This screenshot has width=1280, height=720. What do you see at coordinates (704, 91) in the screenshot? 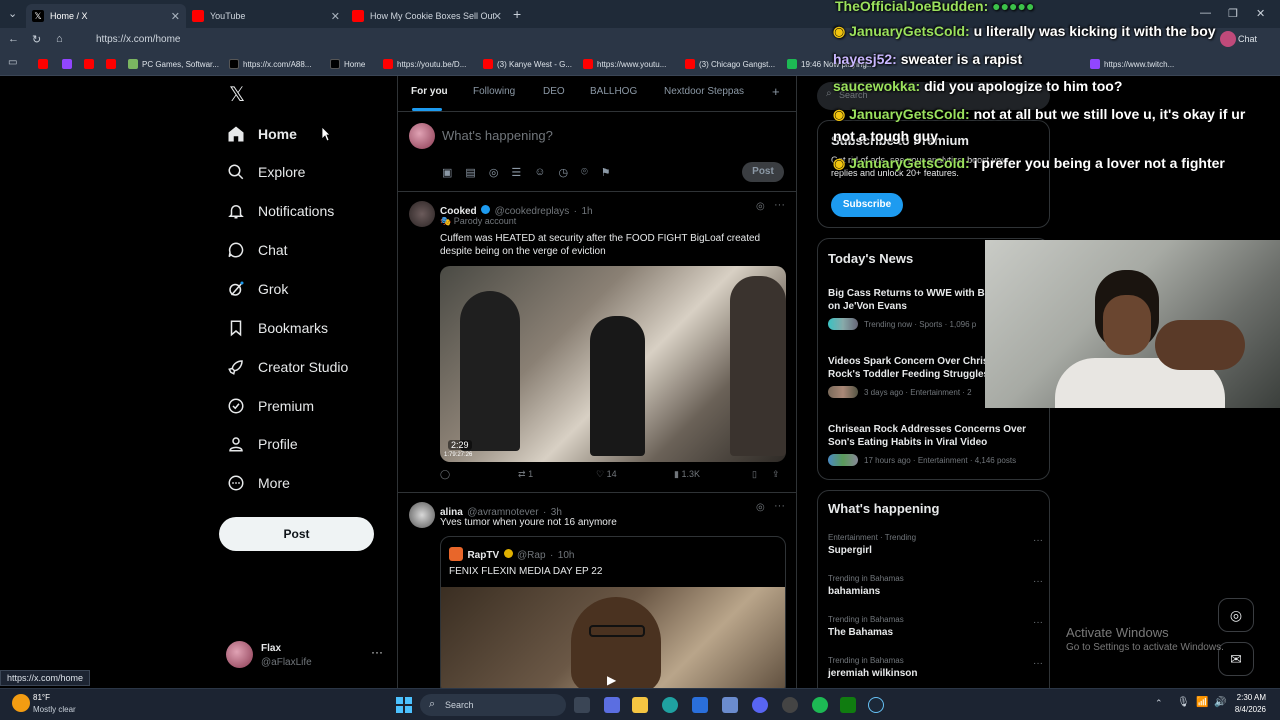
I see `tab-nextdoor-steppas: Nextdoor Steppas` at bounding box center [704, 91].